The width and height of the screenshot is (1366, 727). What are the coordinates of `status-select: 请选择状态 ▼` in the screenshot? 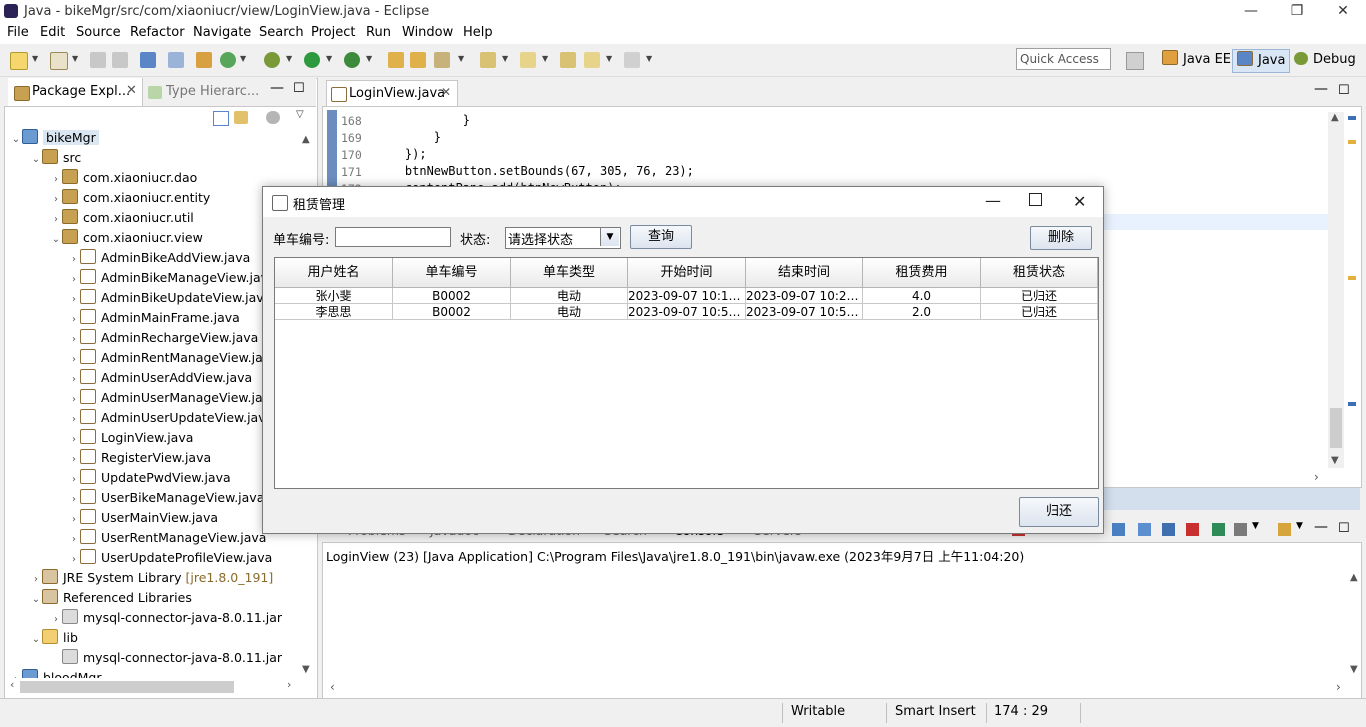 It's located at (563, 238).